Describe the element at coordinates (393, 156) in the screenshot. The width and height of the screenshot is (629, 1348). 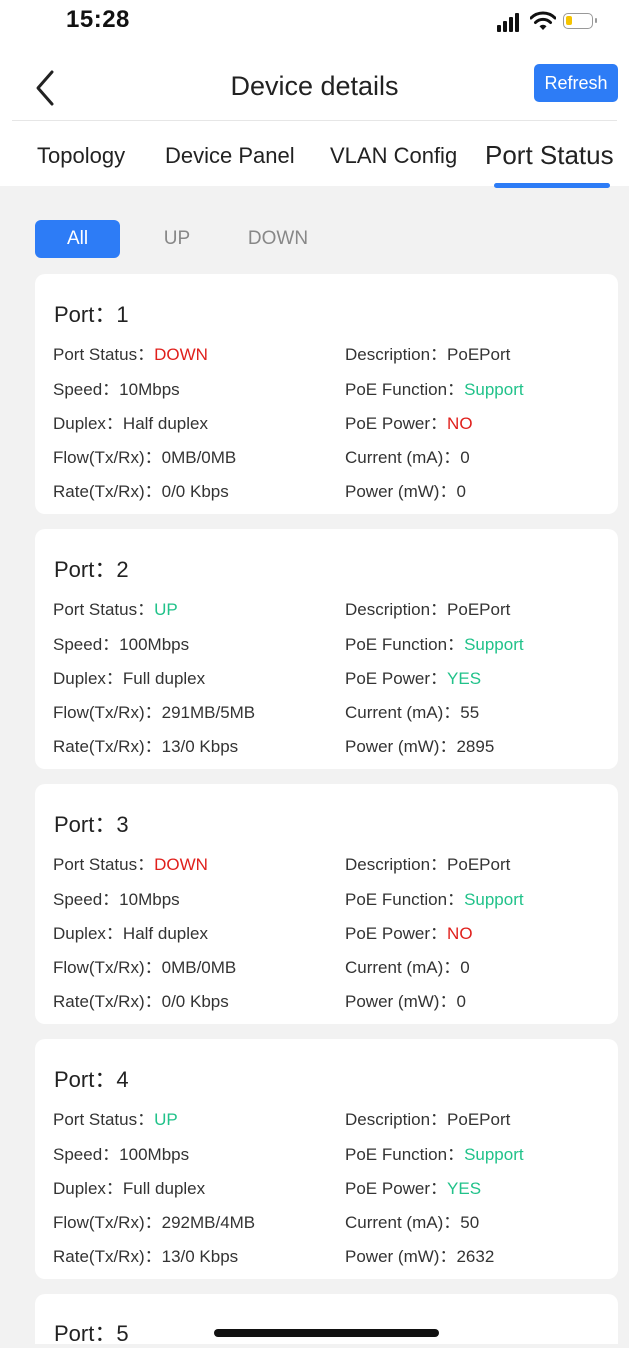
I see `tab-vlan-config: VLAN Config` at that location.